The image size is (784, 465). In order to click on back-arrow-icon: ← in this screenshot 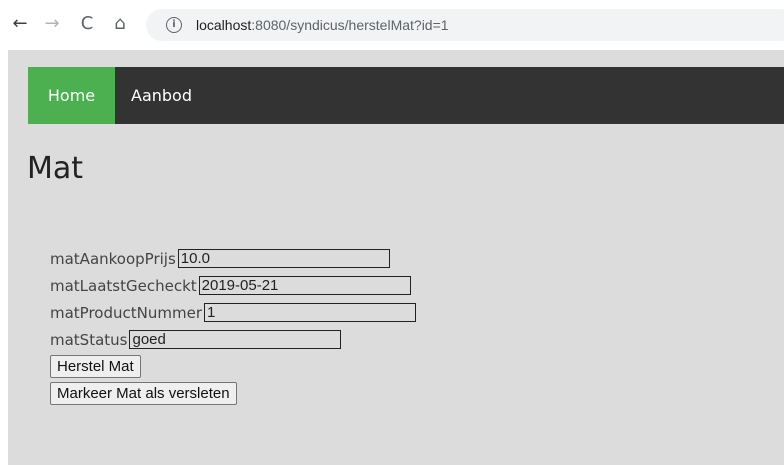, I will do `click(20, 24)`.